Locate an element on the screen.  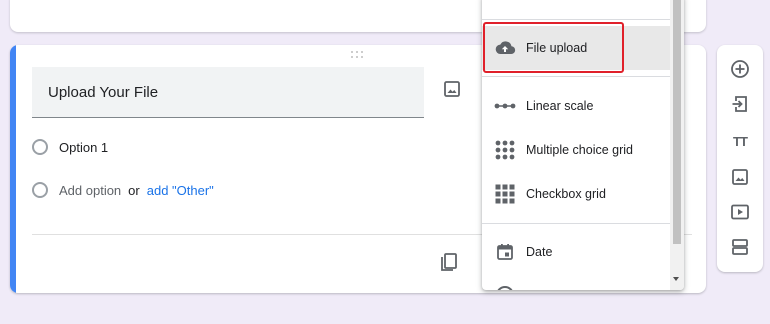
menu-item-checkbox-grid: Checkbox grid is located at coordinates (576, 194).